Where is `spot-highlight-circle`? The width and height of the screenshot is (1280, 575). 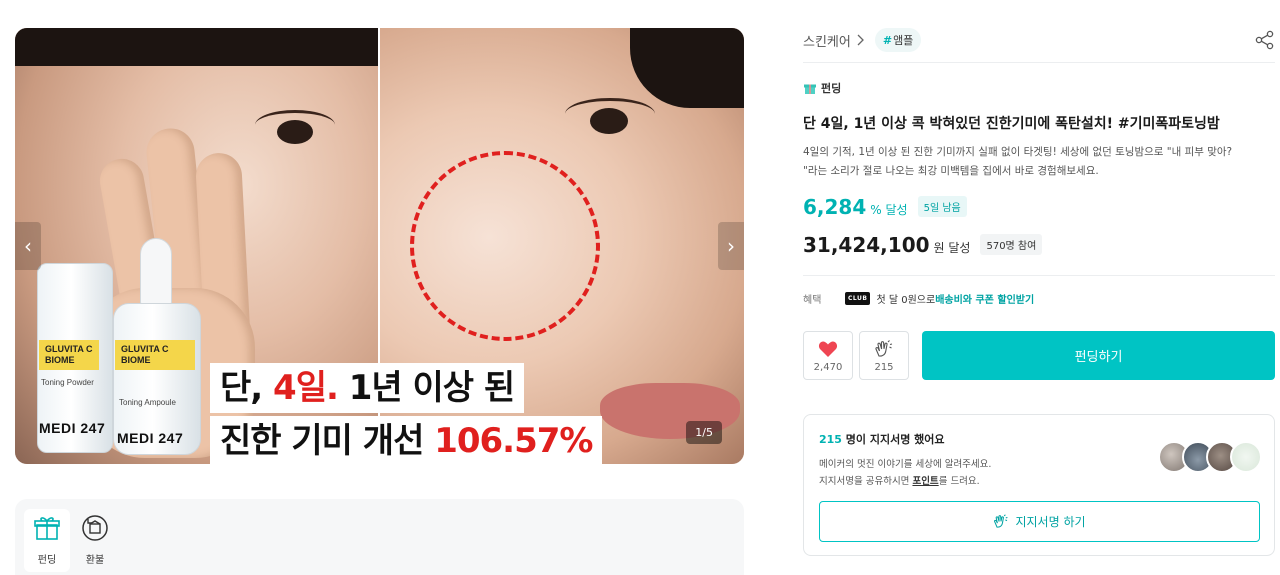
spot-highlight-circle is located at coordinates (505, 246).